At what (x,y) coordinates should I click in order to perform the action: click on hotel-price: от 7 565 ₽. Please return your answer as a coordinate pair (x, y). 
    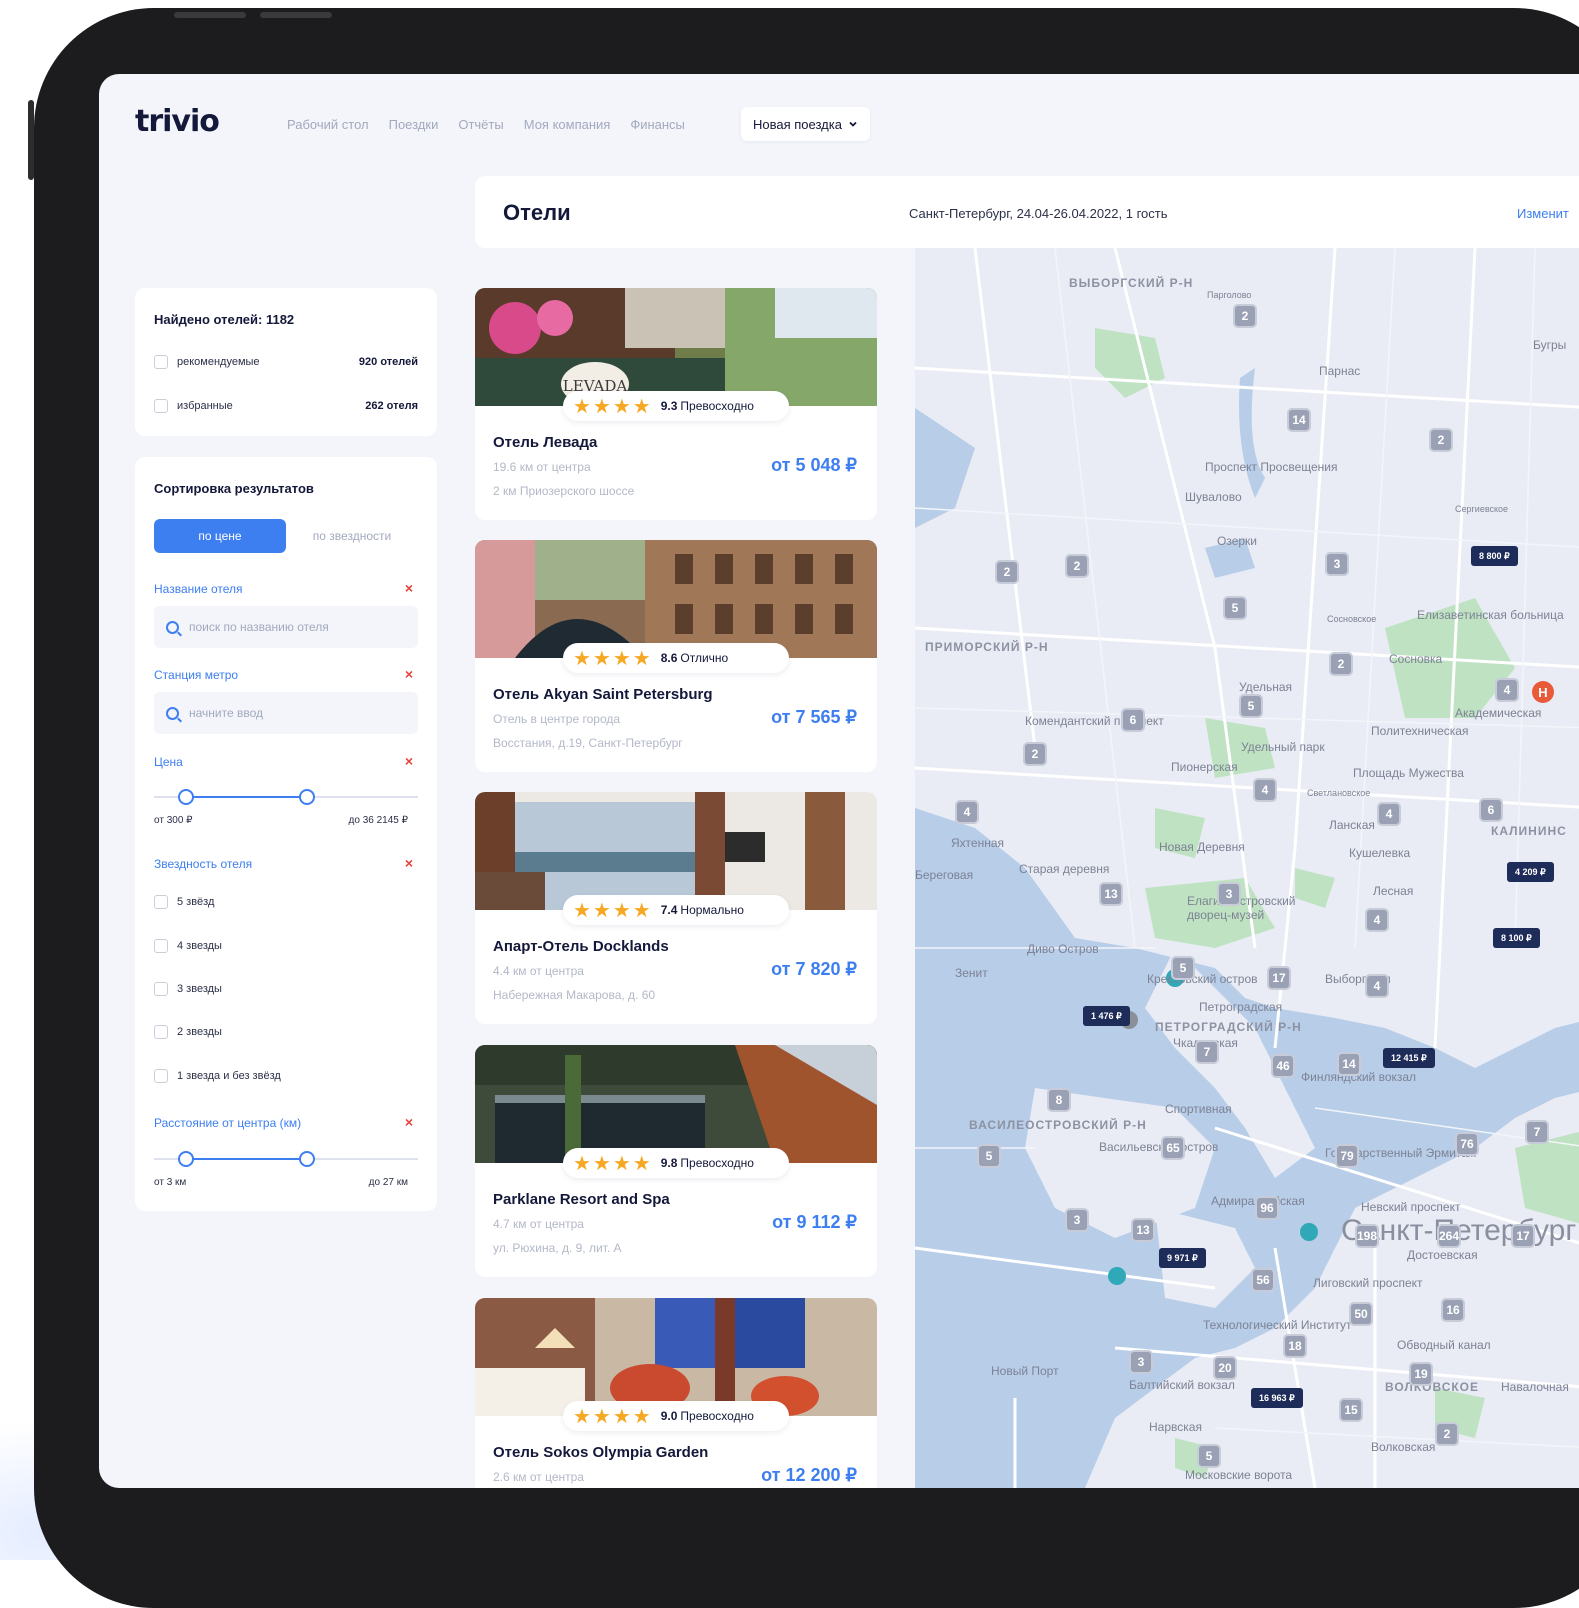
    Looking at the image, I should click on (814, 717).